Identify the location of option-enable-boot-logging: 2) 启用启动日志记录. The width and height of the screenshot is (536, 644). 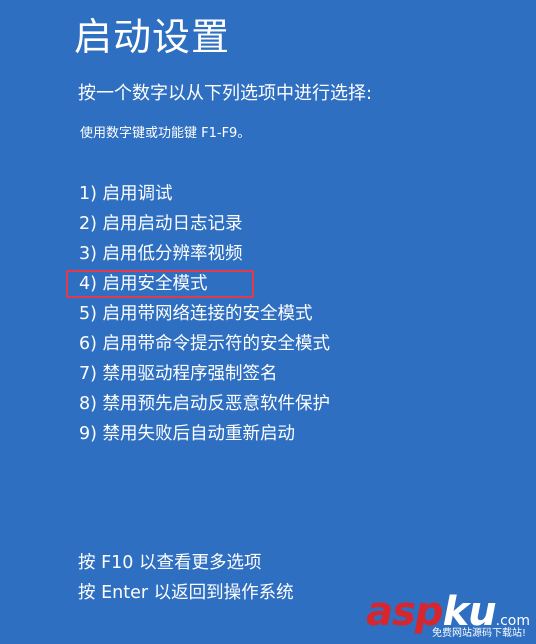
(204, 224).